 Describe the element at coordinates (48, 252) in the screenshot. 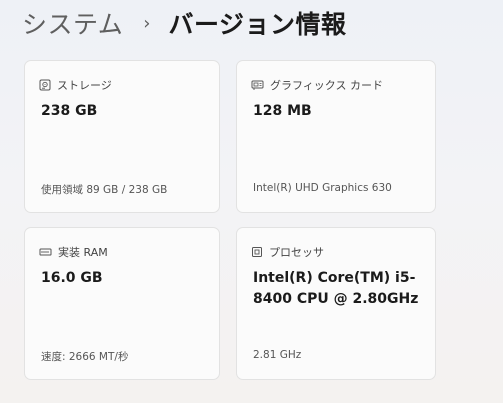

I see `memory-icon` at that location.